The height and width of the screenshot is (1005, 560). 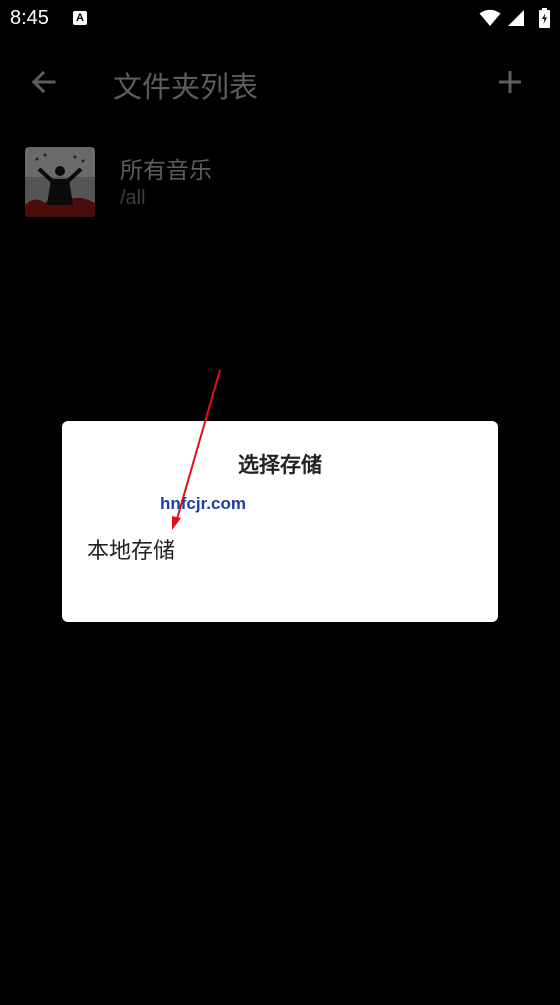 I want to click on status-bar: 8:45 A, so click(x=280, y=20).